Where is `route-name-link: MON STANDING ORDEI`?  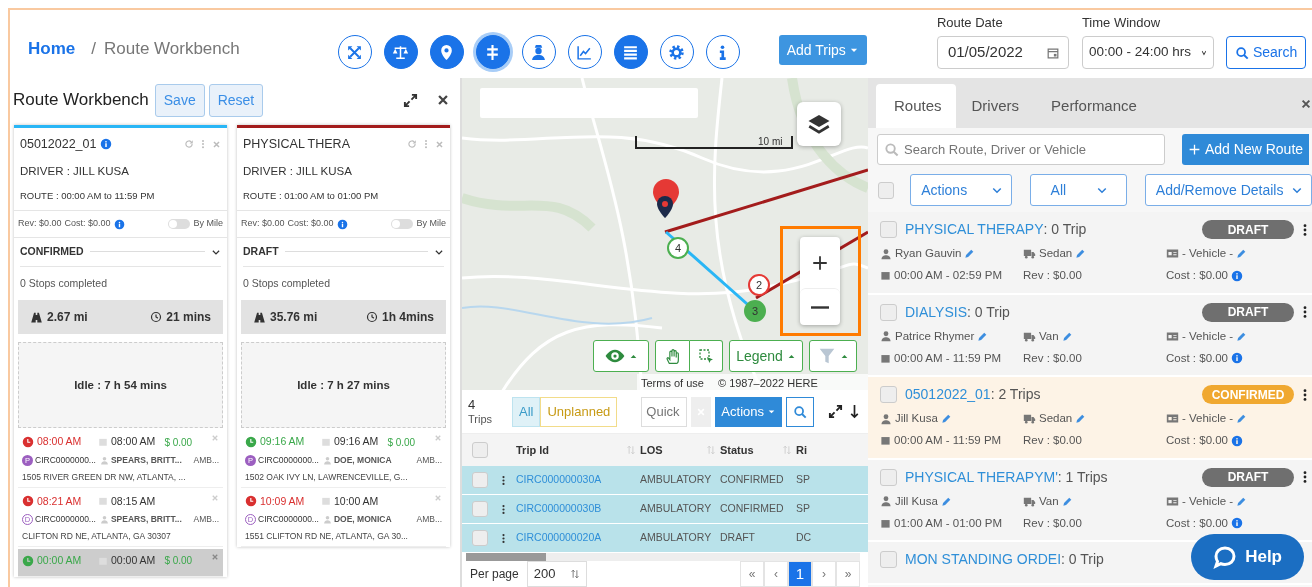
route-name-link: MON STANDING ORDEI is located at coordinates (983, 559).